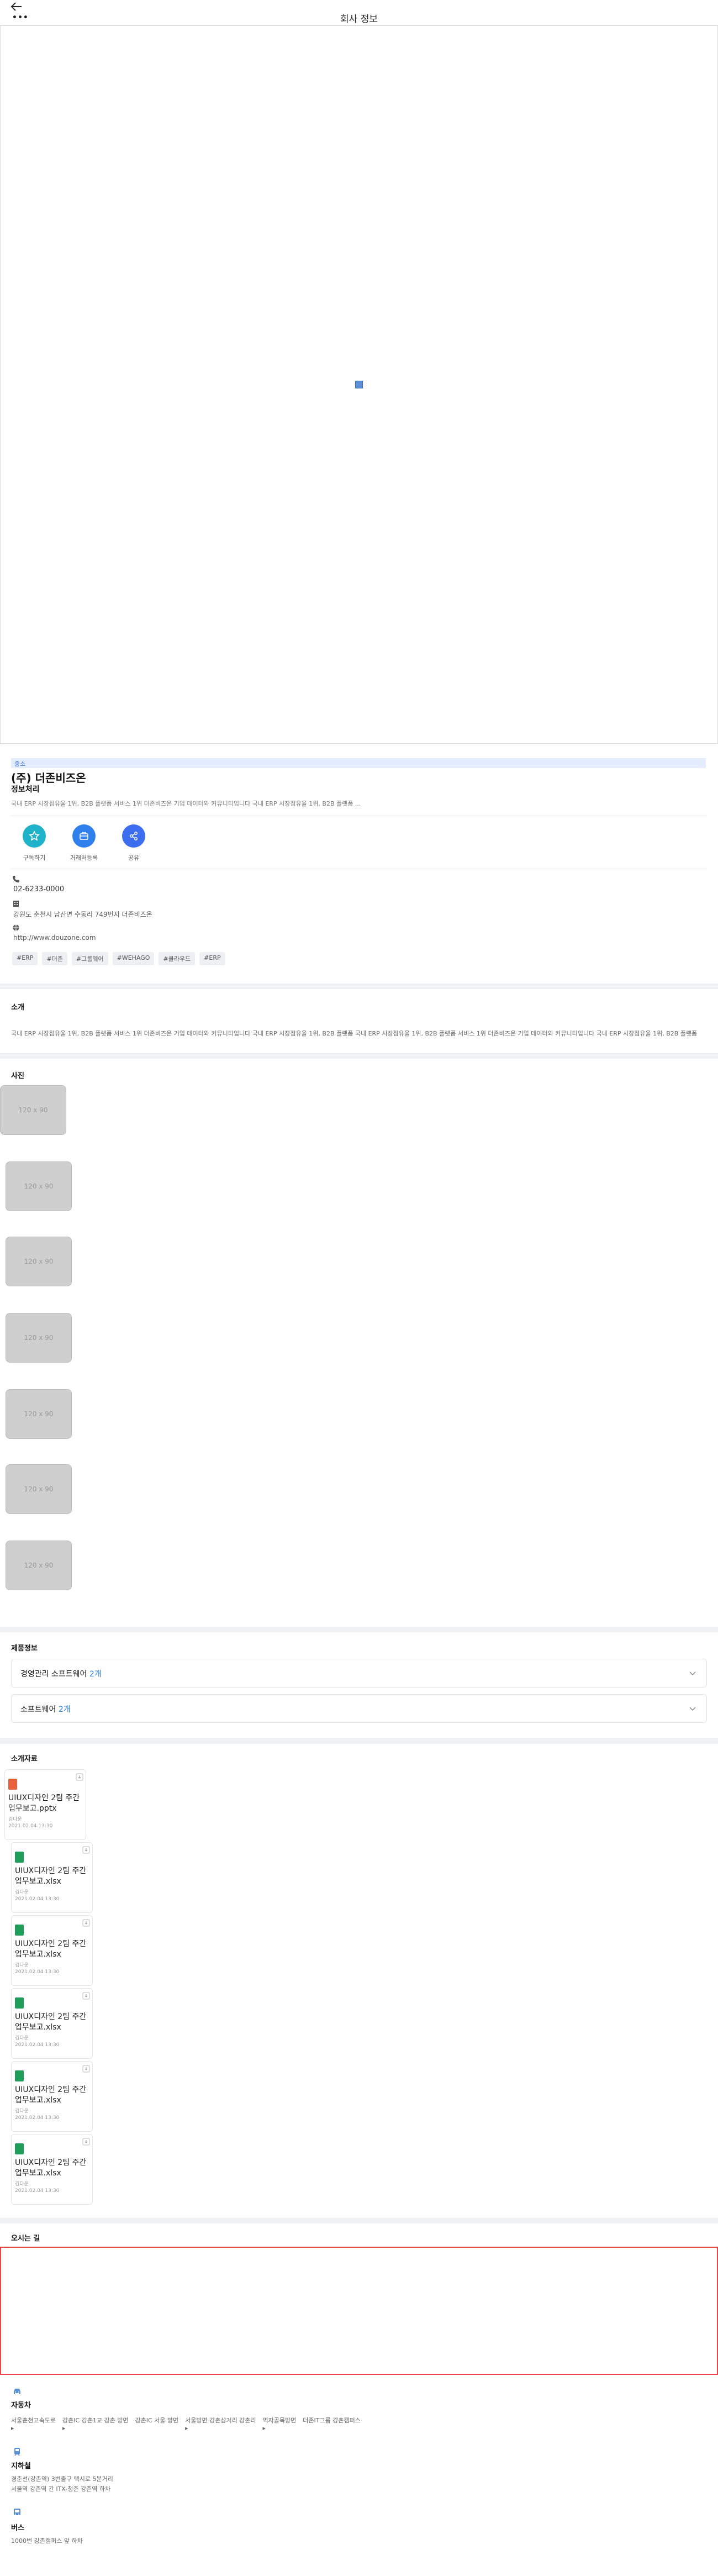 This screenshot has height=2576, width=718. Describe the element at coordinates (61, 1674) in the screenshot. I see `product-category-label: 경영관리 소프트웨어 2개` at that location.